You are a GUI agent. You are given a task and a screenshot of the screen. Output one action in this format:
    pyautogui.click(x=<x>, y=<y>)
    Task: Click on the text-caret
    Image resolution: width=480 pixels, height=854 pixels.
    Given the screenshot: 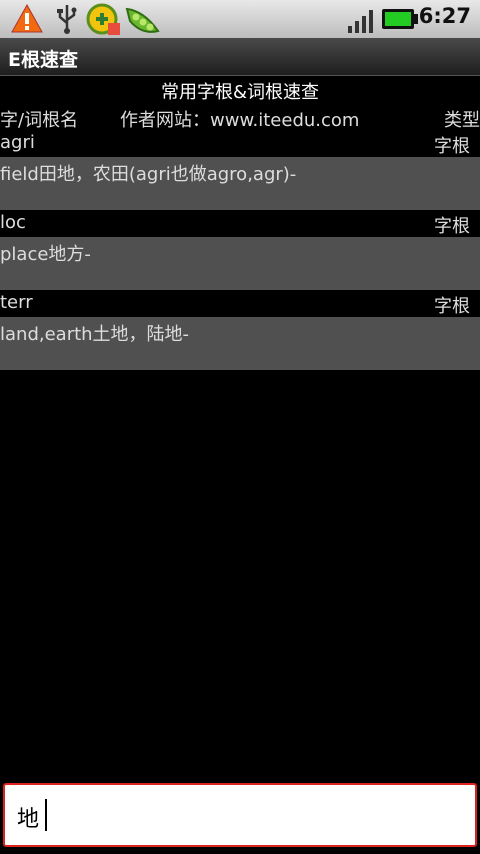 What is the action you would take?
    pyautogui.click(x=46, y=815)
    